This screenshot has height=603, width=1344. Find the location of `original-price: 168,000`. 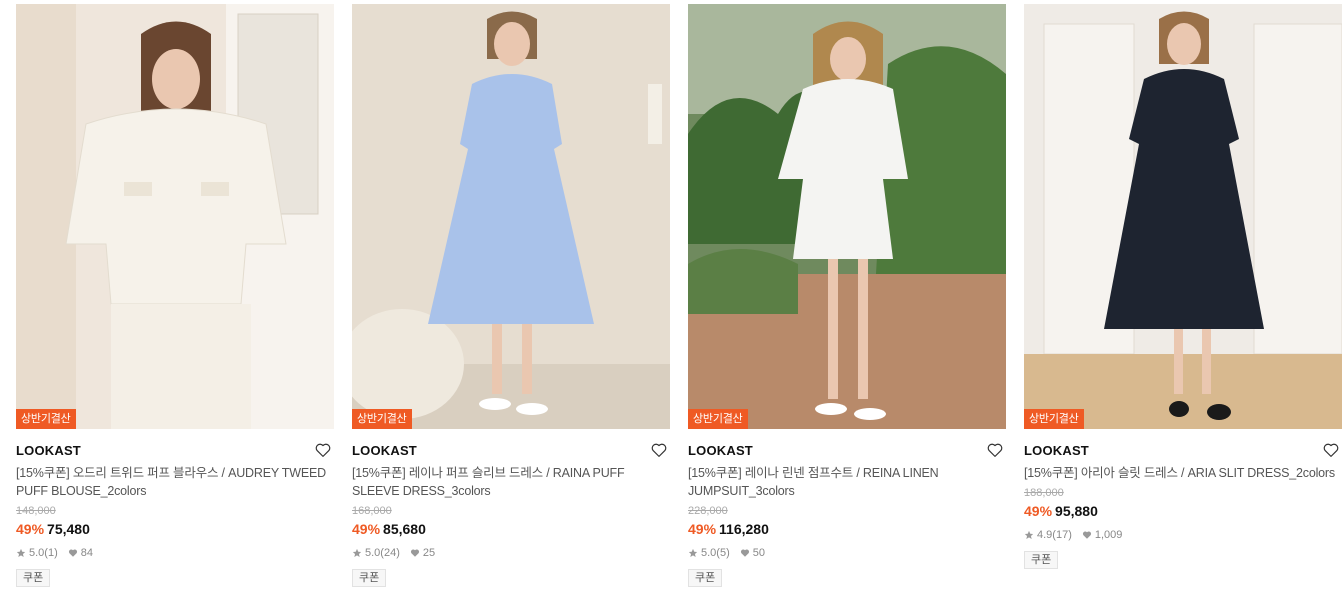

original-price: 168,000 is located at coordinates (372, 511).